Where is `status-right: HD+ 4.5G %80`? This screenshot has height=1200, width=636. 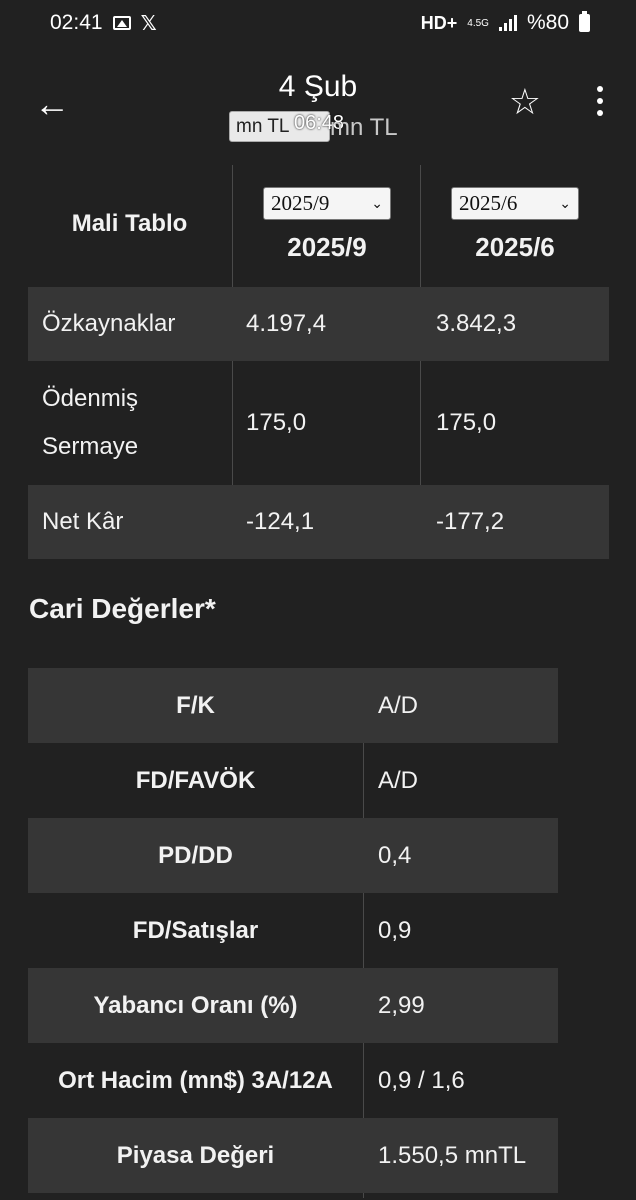
status-right: HD+ 4.5G %80 is located at coordinates (505, 23).